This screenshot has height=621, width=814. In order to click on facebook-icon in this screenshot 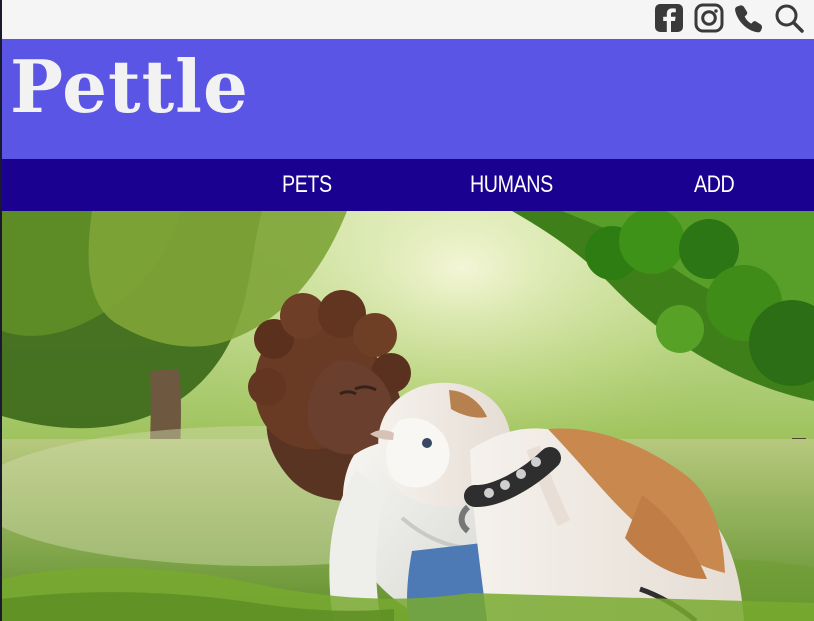, I will do `click(669, 18)`.